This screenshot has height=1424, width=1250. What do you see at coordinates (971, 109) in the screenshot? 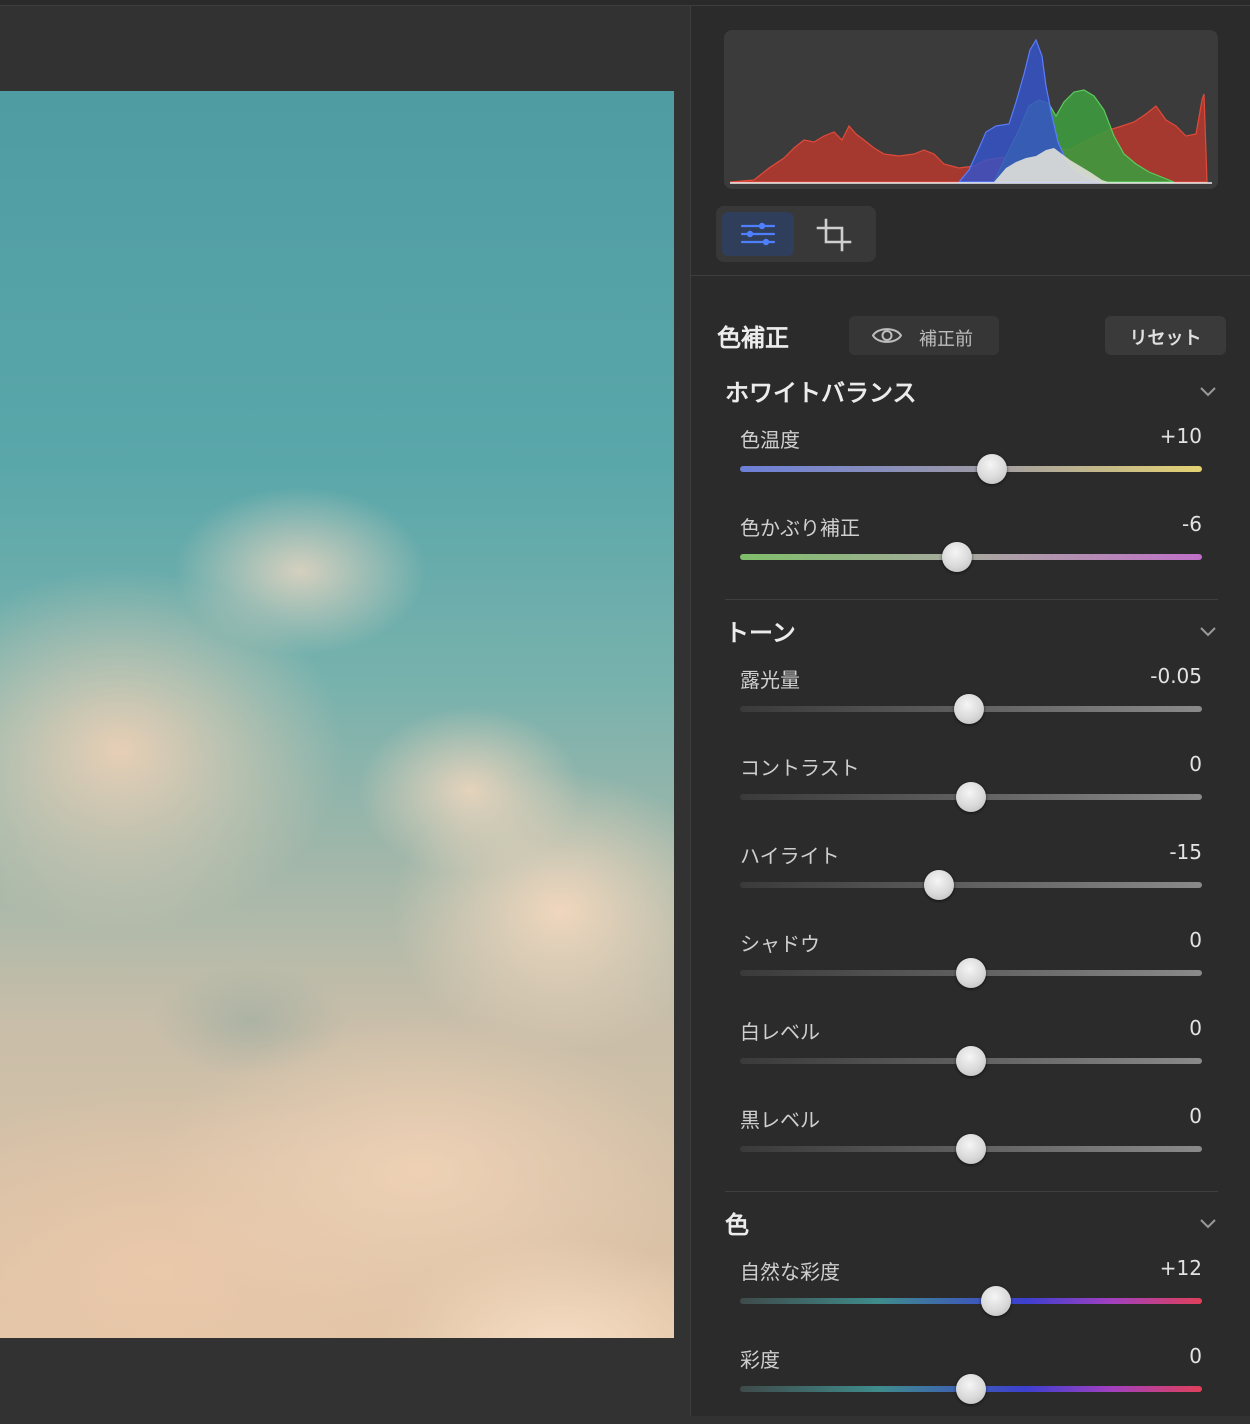
I see `histogram` at bounding box center [971, 109].